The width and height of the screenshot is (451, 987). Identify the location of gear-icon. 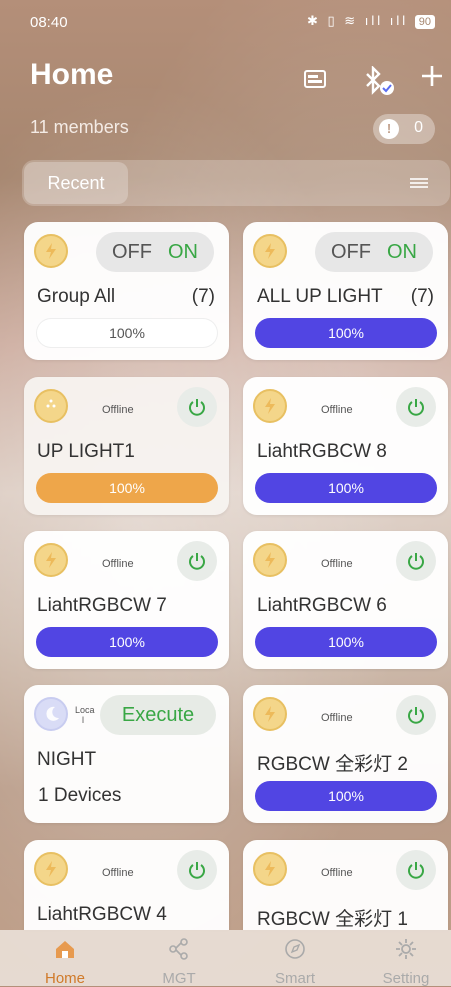
(406, 951).